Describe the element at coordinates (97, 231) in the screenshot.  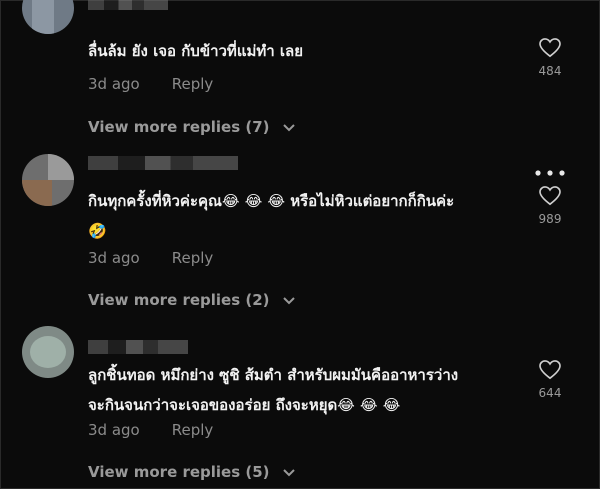
I see `comment-text-line: 🤣` at that location.